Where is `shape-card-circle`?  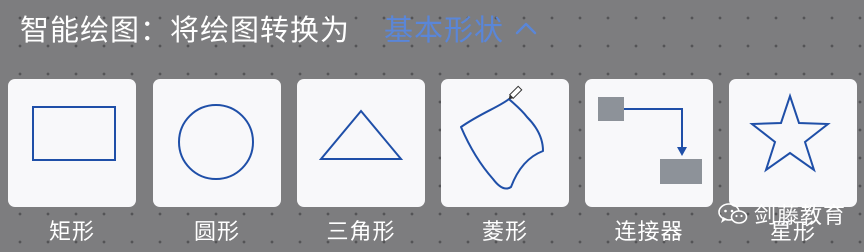 shape-card-circle is located at coordinates (217, 143).